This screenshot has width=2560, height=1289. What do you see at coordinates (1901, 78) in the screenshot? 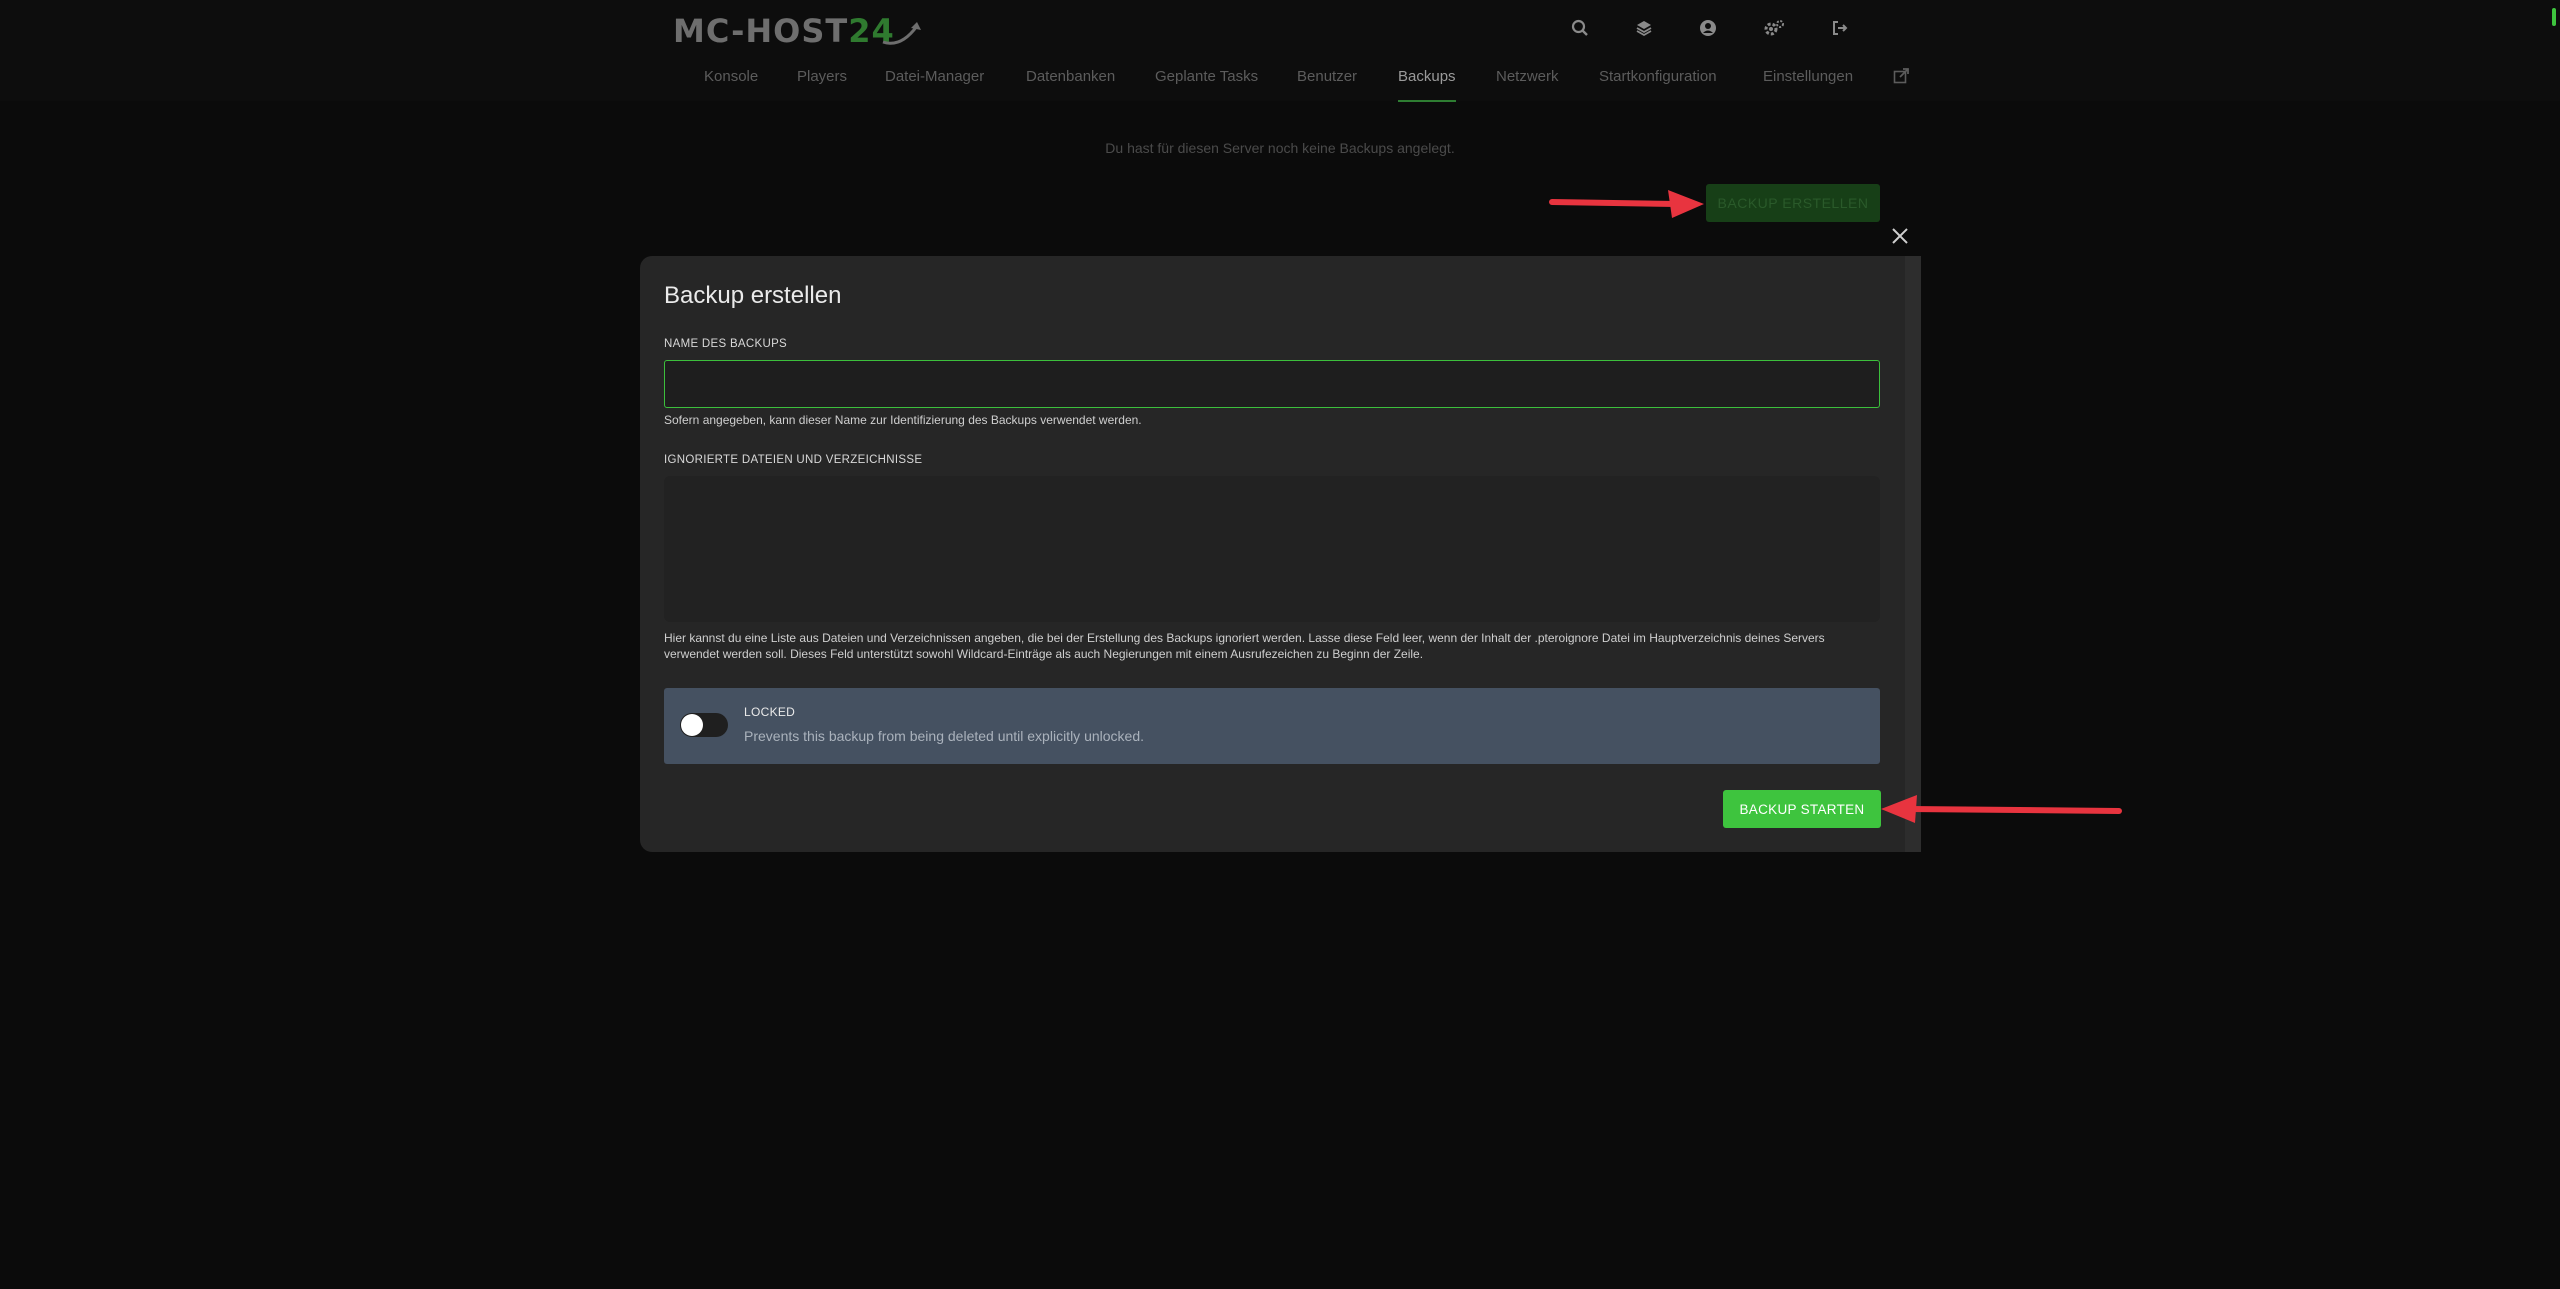
I see `external-link-icon` at bounding box center [1901, 78].